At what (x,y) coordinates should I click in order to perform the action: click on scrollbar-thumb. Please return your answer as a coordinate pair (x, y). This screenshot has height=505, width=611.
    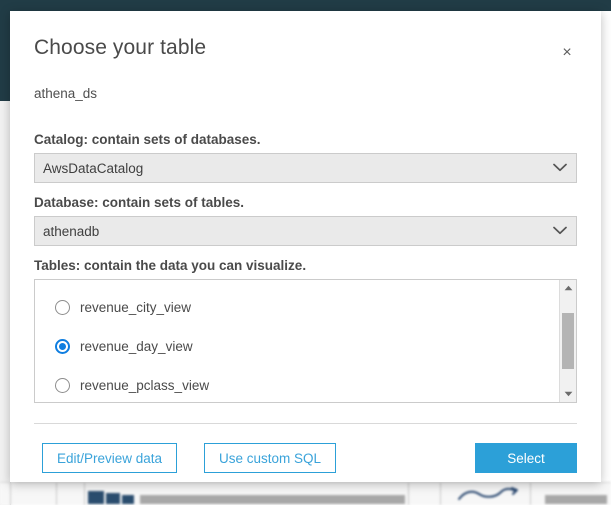
    Looking at the image, I should click on (568, 341).